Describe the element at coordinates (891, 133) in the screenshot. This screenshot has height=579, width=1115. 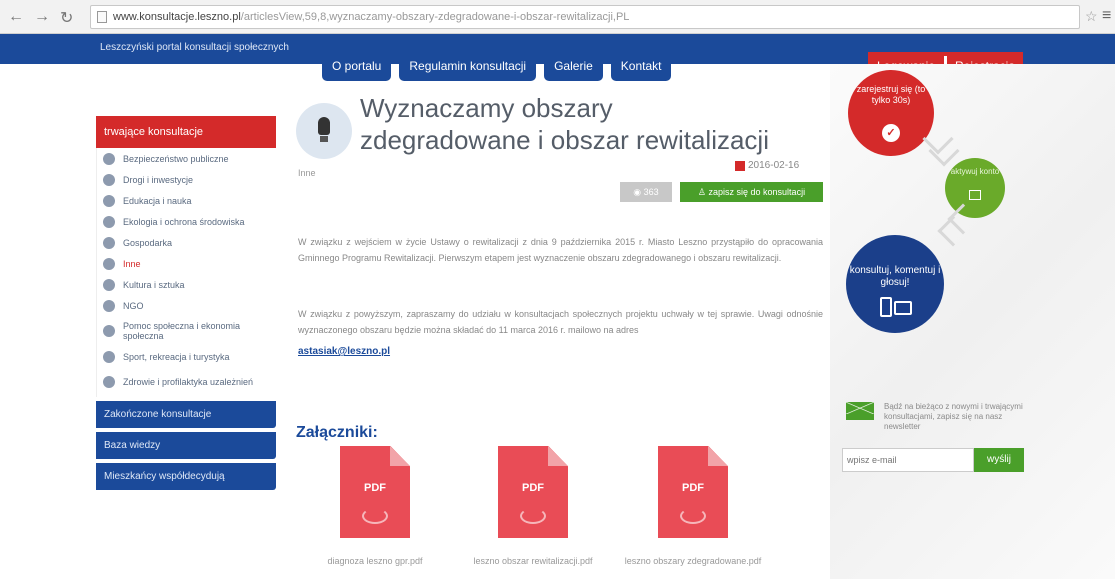
I see `checkmark-icon: ✓` at that location.